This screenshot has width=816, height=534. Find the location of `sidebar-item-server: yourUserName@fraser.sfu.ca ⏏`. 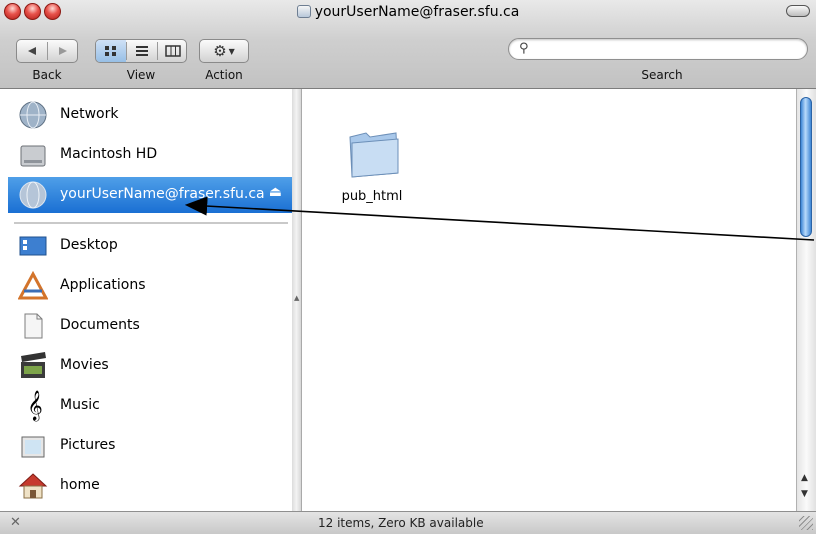

sidebar-item-server: yourUserName@fraser.sfu.ca ⏏ is located at coordinates (150, 195).